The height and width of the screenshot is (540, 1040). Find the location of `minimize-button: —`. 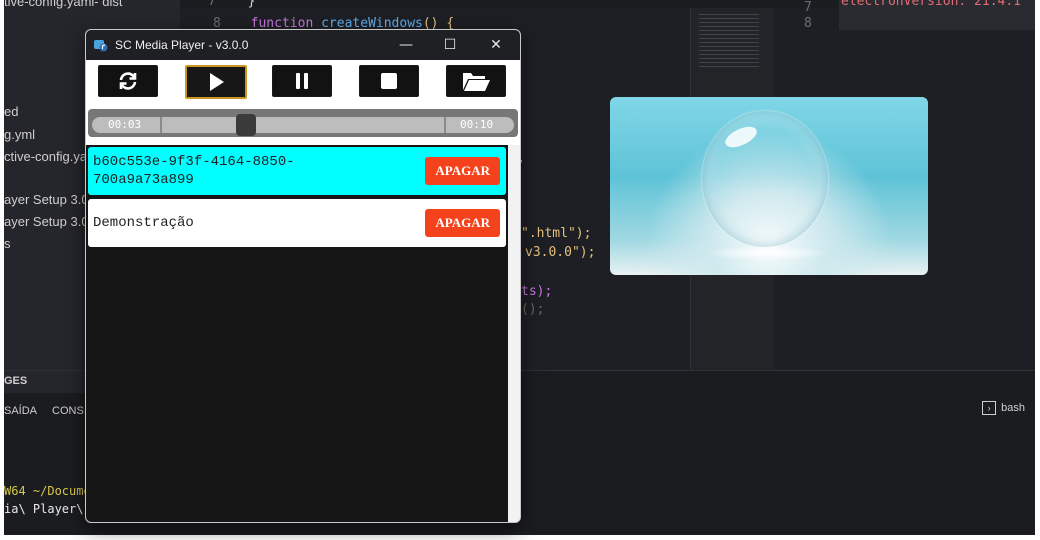

minimize-button: — is located at coordinates (406, 45).